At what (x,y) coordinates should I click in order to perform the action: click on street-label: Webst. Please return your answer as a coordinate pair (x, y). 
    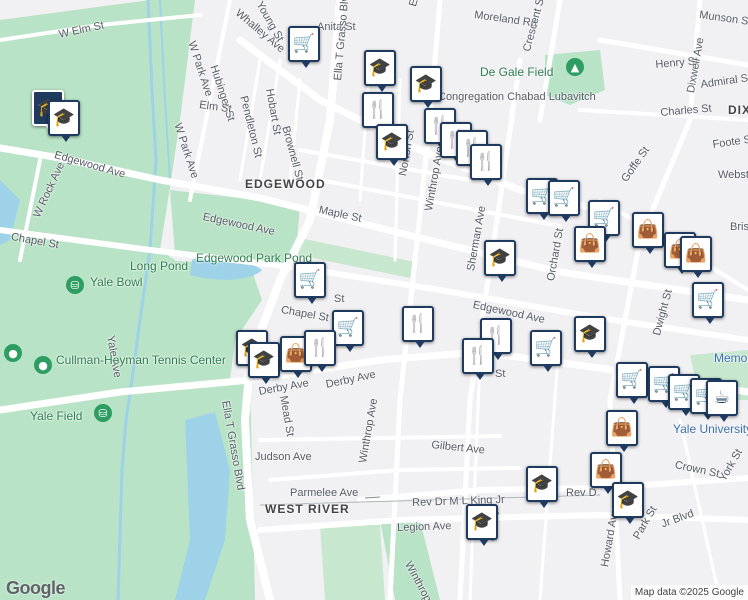
    Looking at the image, I should click on (733, 175).